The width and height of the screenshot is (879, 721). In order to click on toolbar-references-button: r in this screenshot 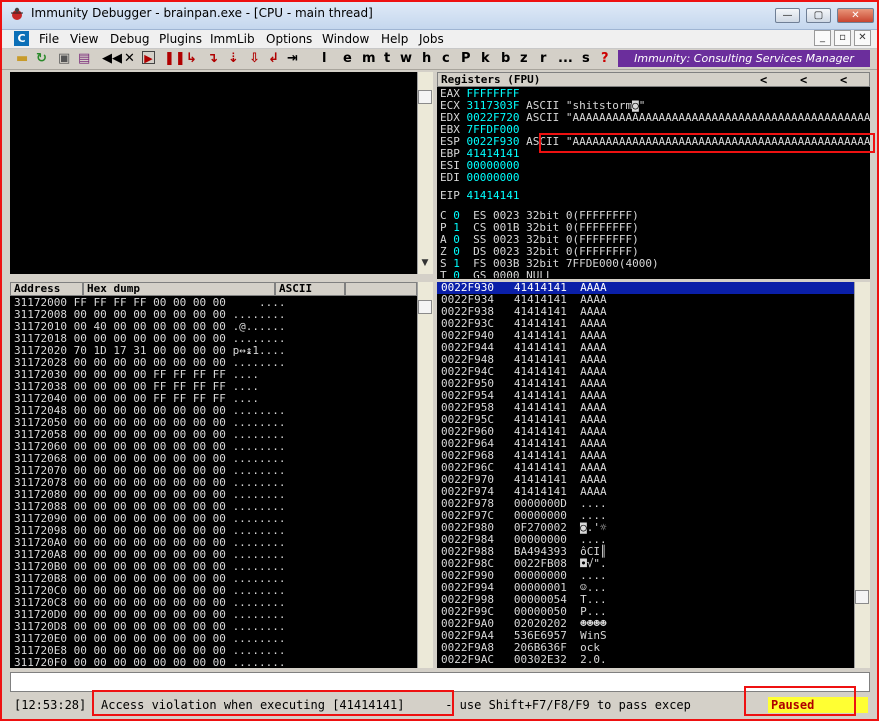, I will do `click(543, 59)`.